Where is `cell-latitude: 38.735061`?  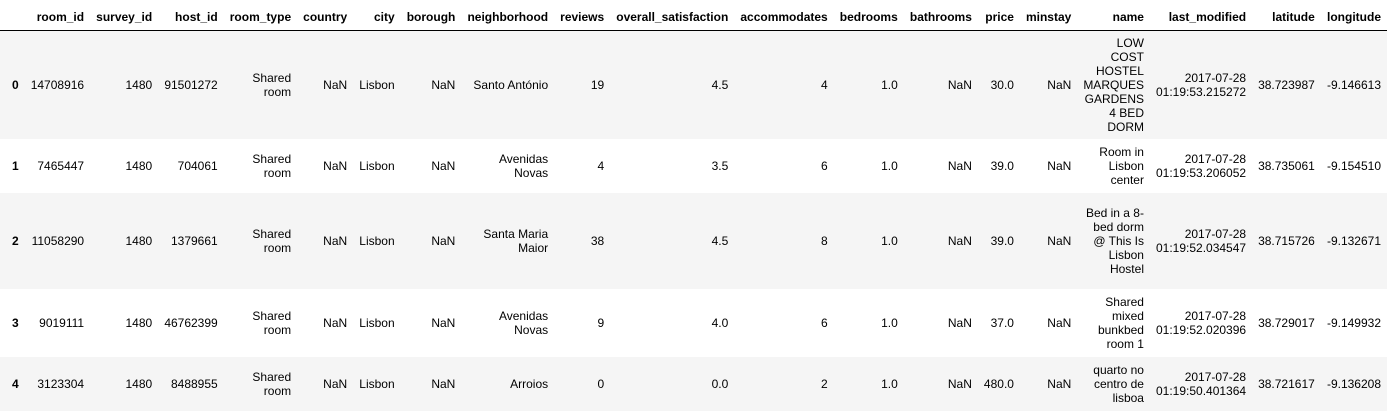 cell-latitude: 38.735061 is located at coordinates (1286, 165).